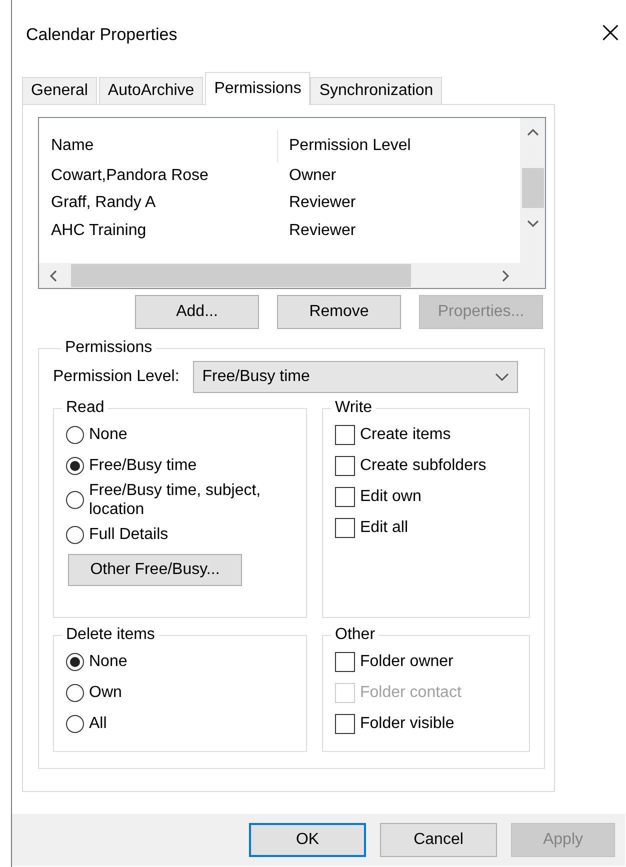  I want to click on list-button: Remove, so click(339, 312).